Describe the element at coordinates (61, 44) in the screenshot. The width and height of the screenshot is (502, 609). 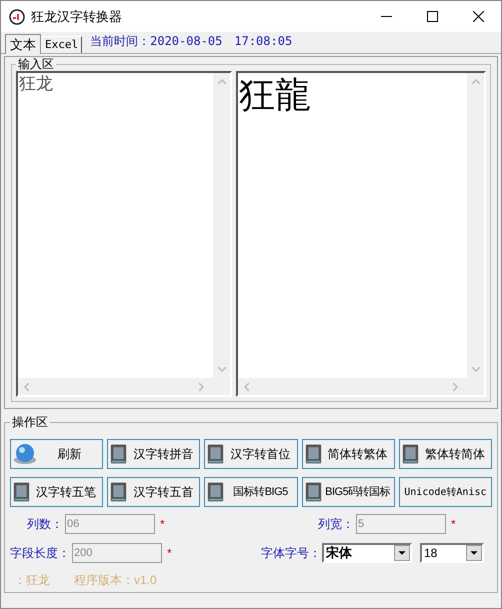
I see `tab: Excel` at that location.